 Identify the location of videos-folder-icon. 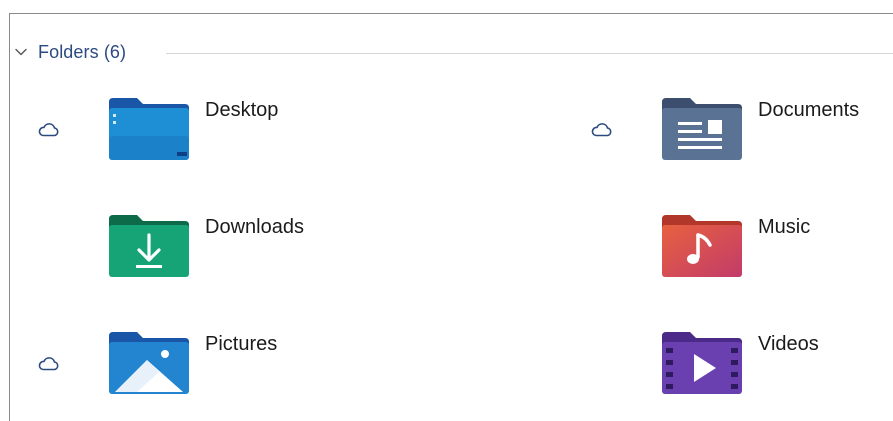
(702, 363).